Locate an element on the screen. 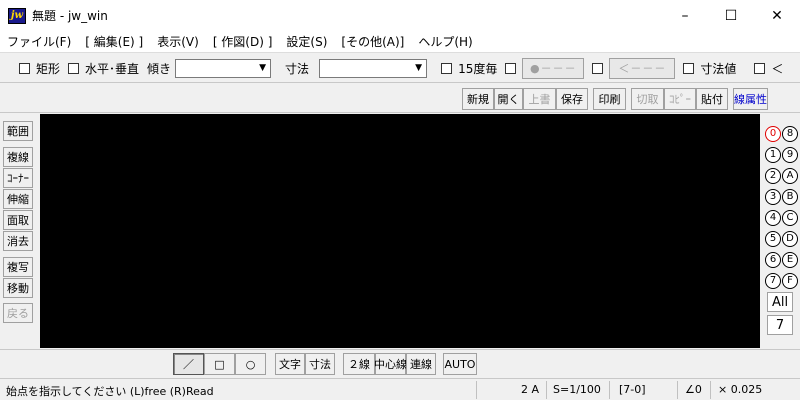  title-bar: jw 無題 - jw_win – ☐ ✕ is located at coordinates (400, 15).